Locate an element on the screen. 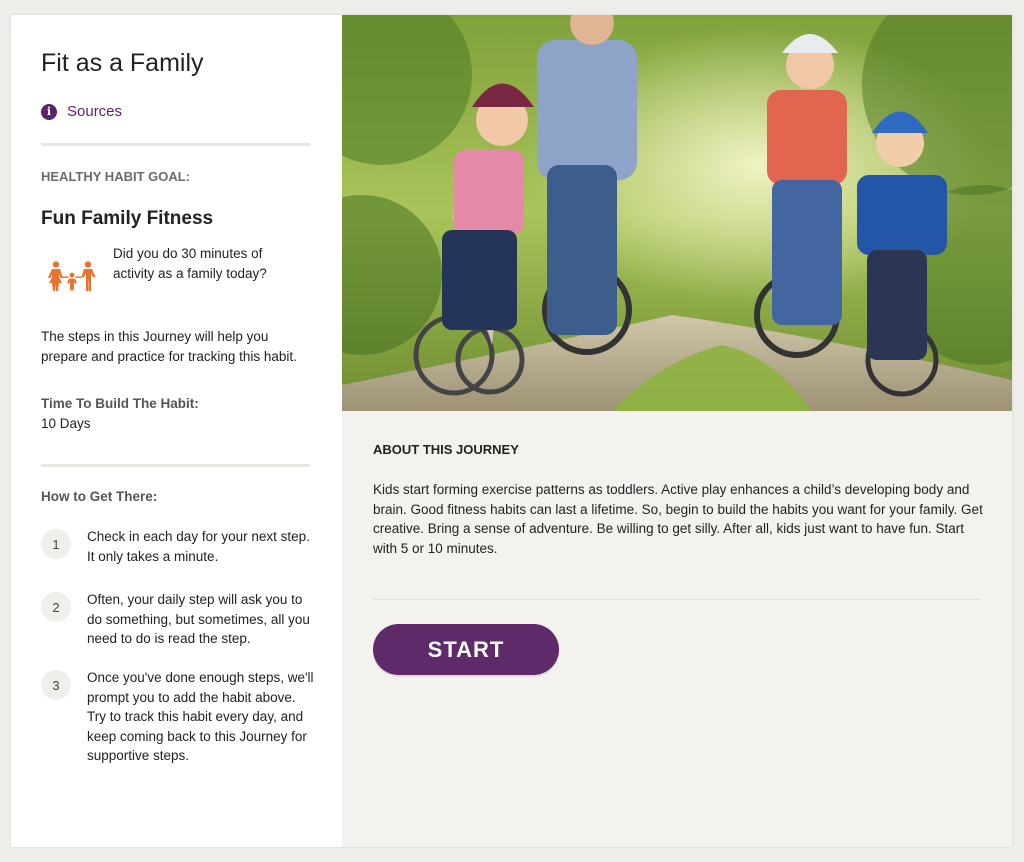 The image size is (1024, 862). info-icon: i is located at coordinates (49, 111).